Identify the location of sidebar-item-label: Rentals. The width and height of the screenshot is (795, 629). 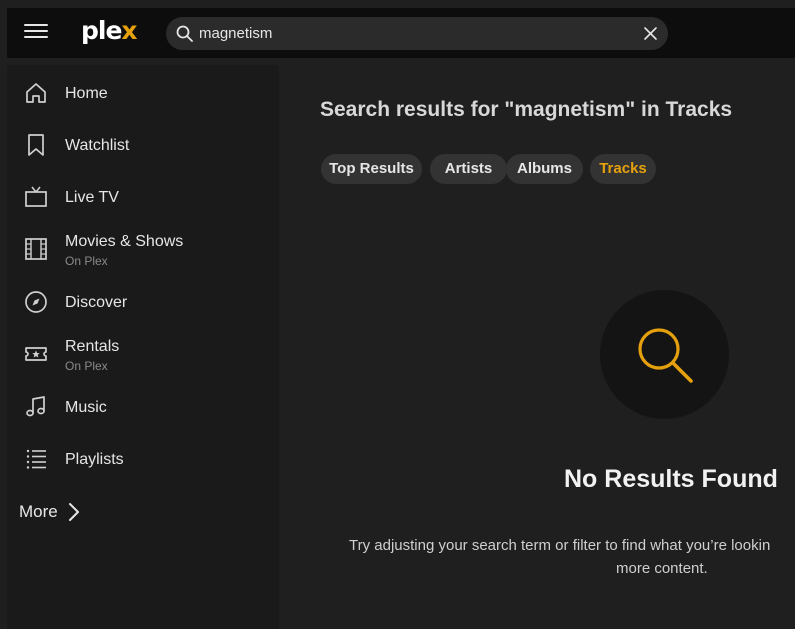
(92, 346).